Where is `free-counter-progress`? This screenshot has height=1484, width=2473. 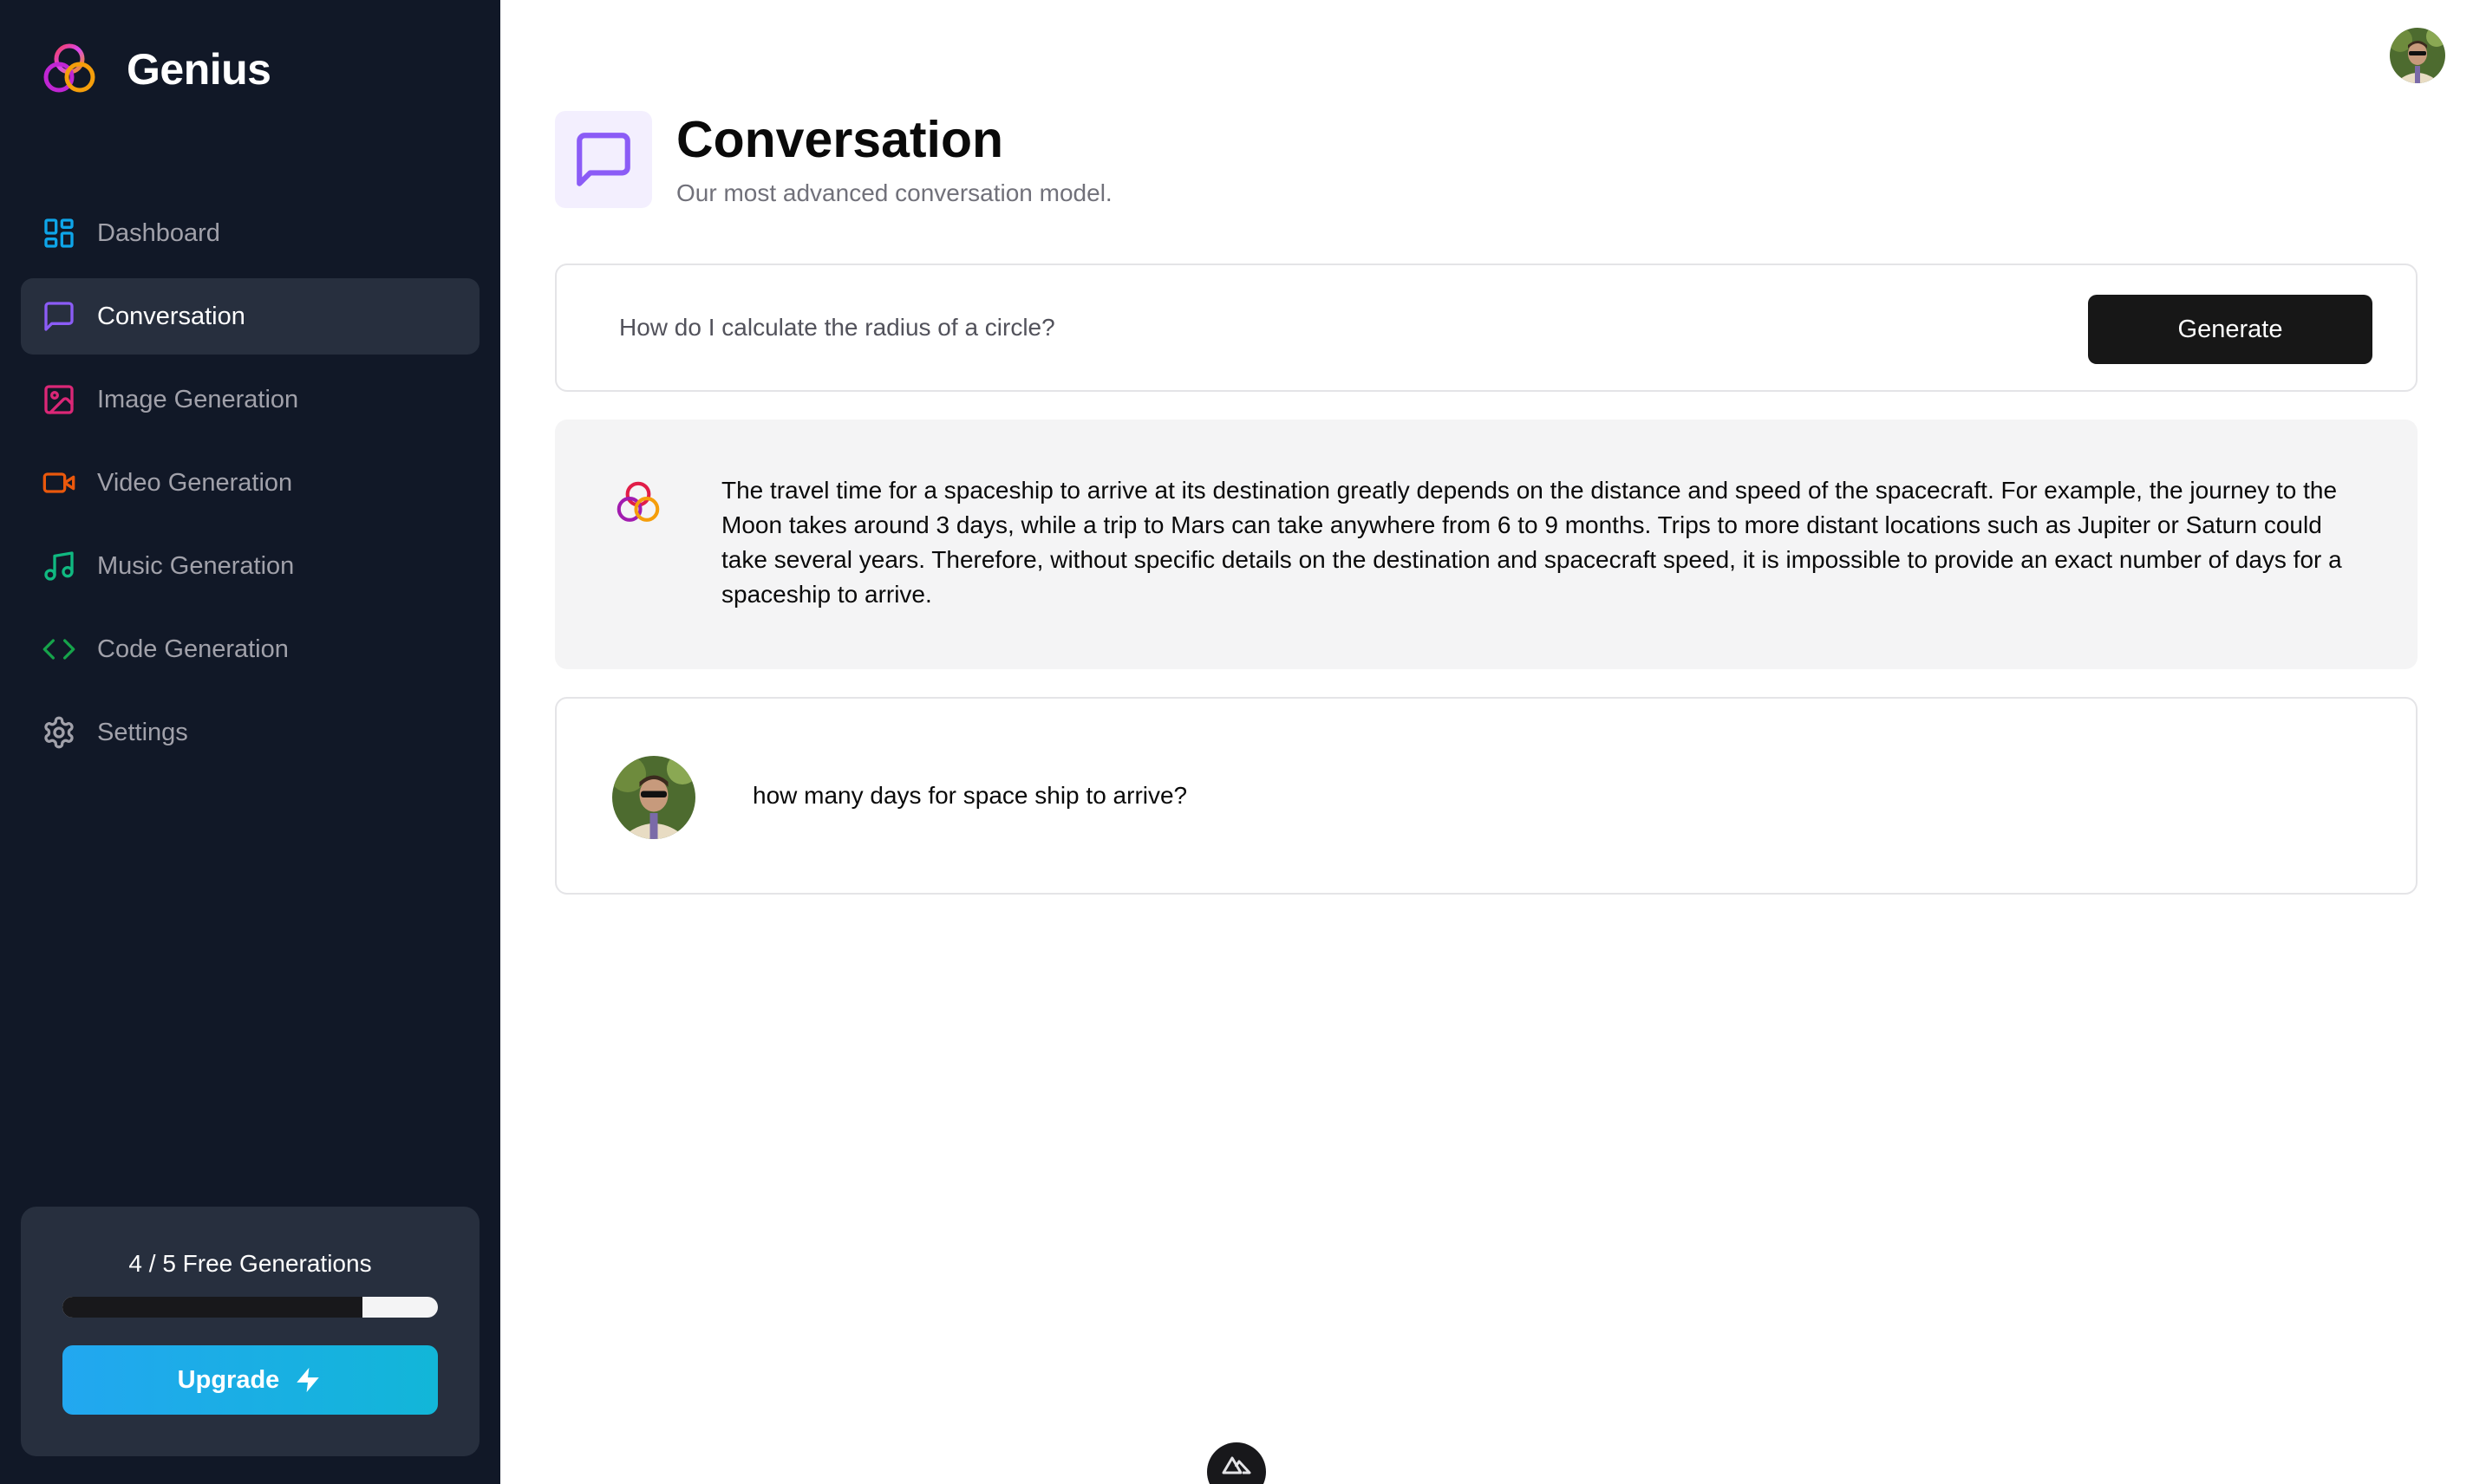 free-counter-progress is located at coordinates (250, 1307).